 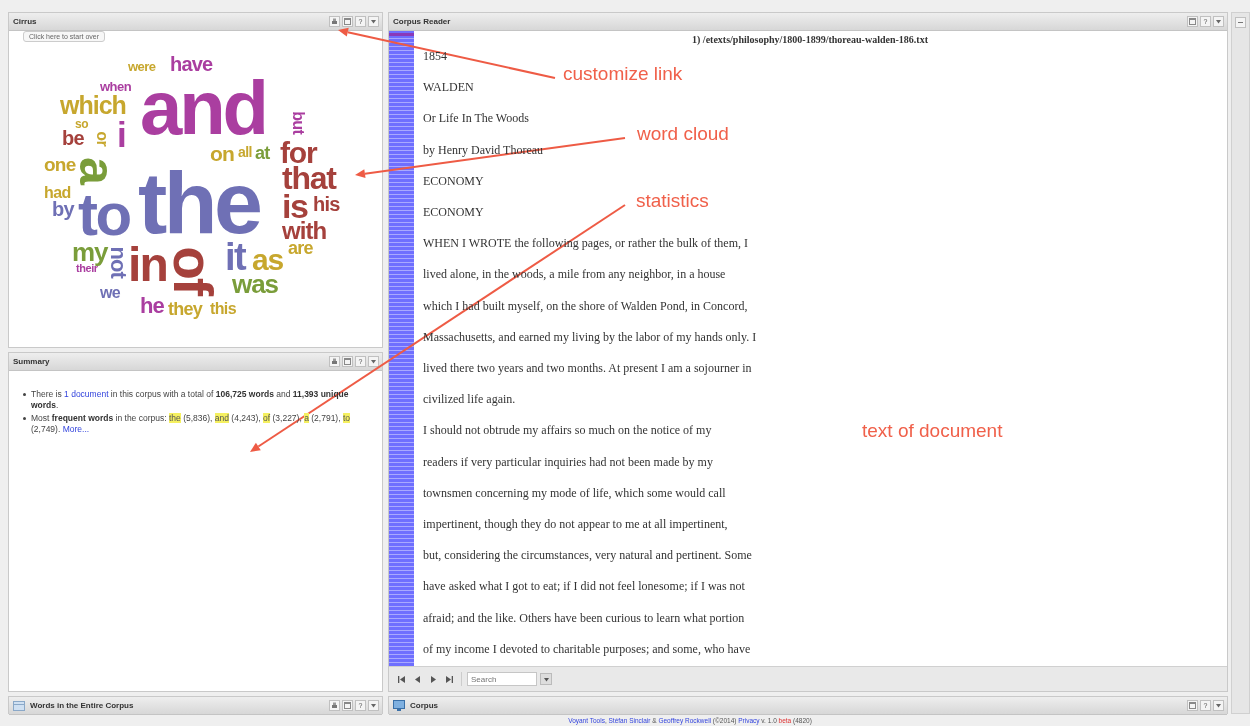 I want to click on cloud-word: he, so click(x=152, y=306).